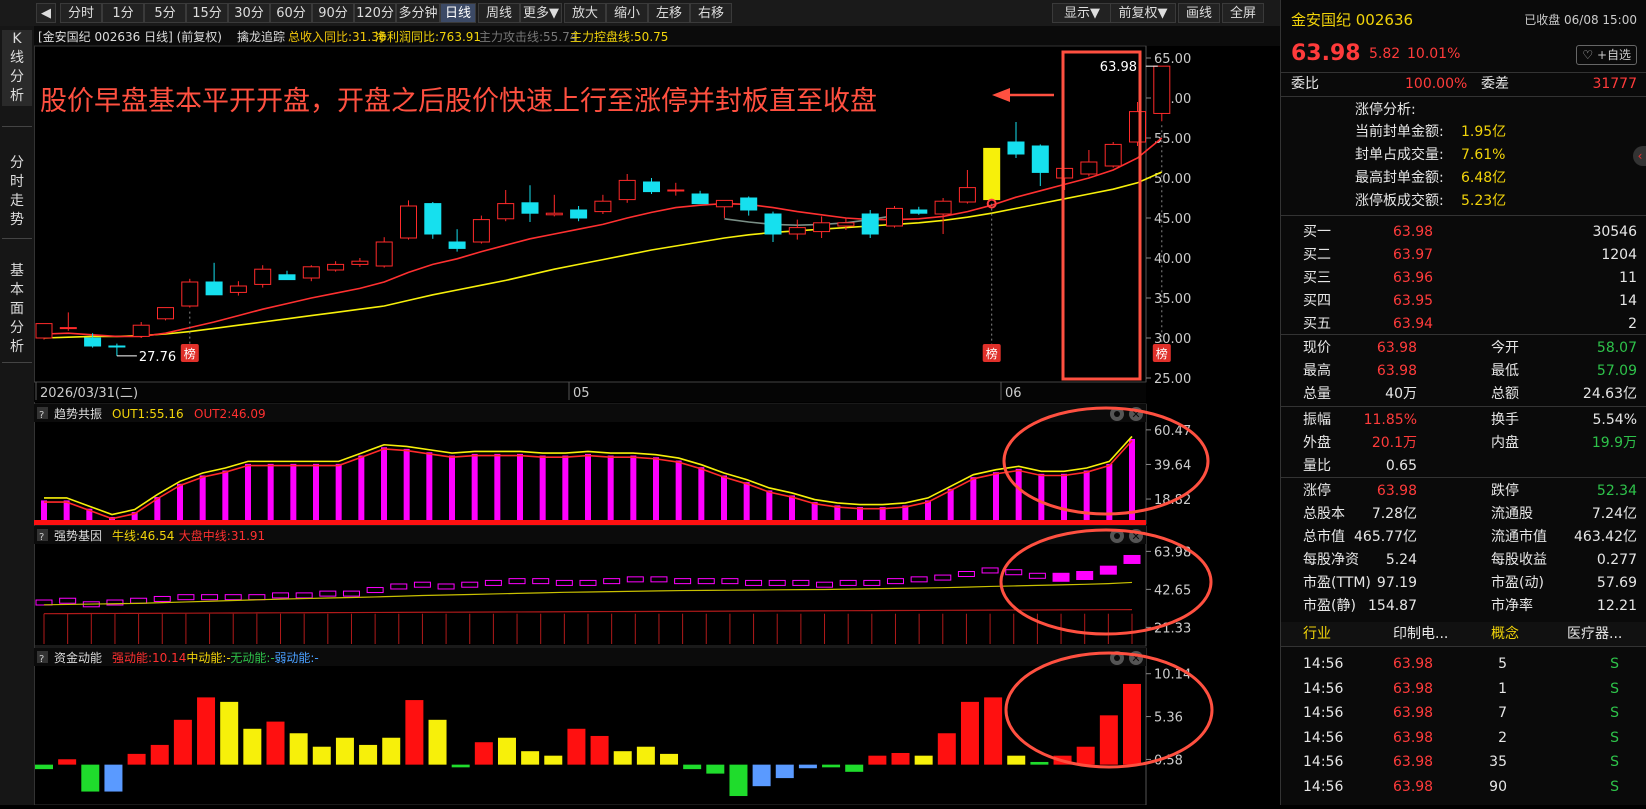 The width and height of the screenshot is (1646, 809). What do you see at coordinates (418, 13) in the screenshot?
I see `period-button-8: 多分钟` at bounding box center [418, 13].